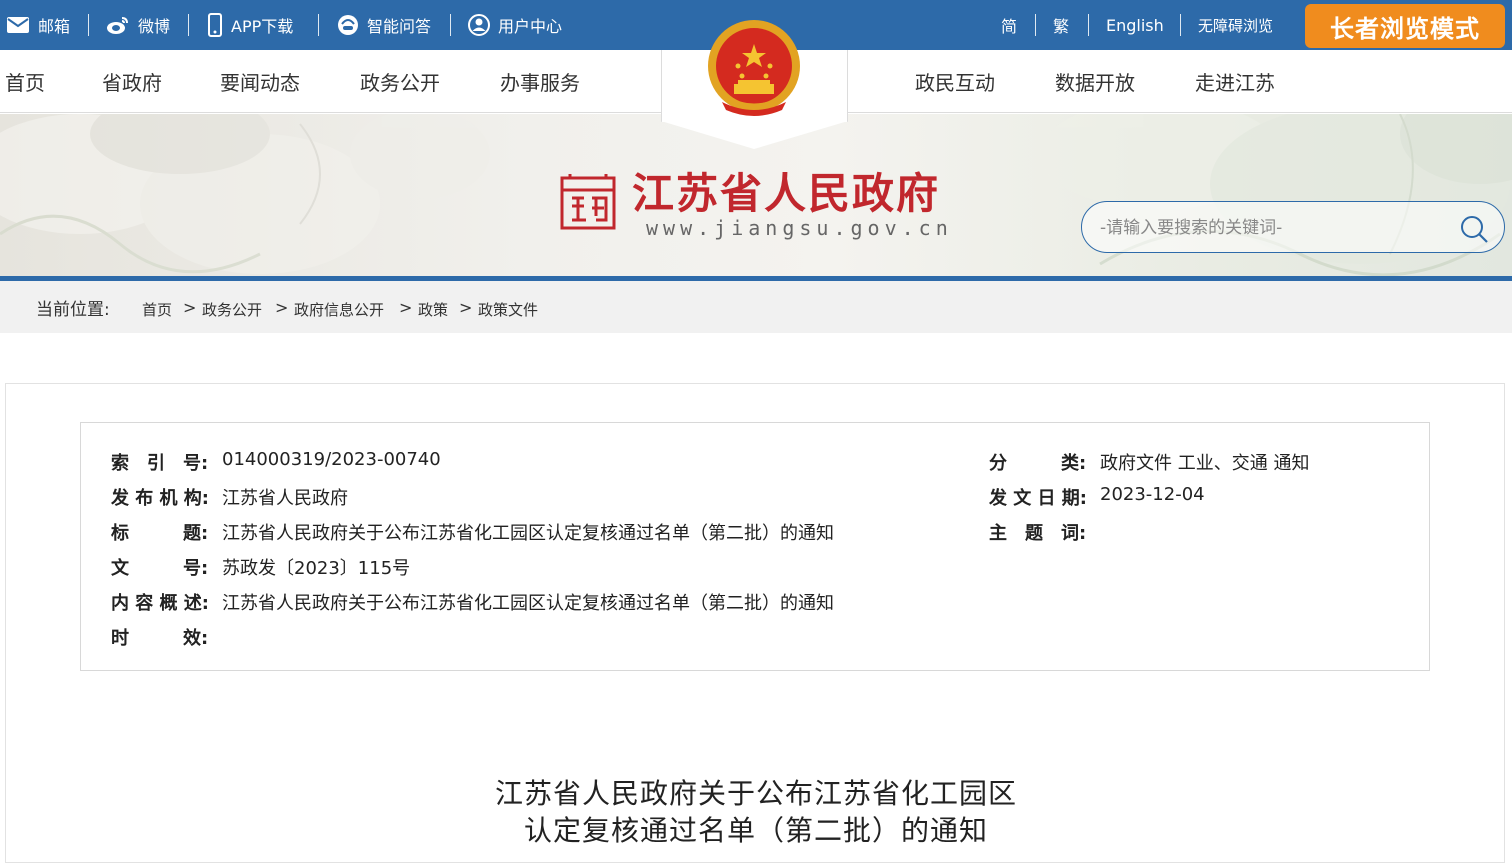 This screenshot has height=863, width=1512. Describe the element at coordinates (262, 26) in the screenshot. I see `app-download-label: APP下载` at that location.